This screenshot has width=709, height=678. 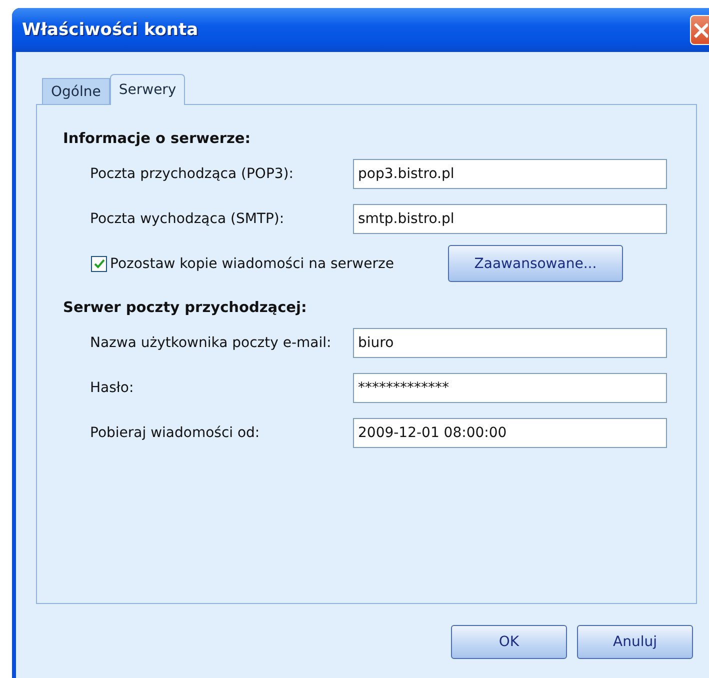 I want to click on section-heading: Informacje o serwerze:, so click(x=157, y=139).